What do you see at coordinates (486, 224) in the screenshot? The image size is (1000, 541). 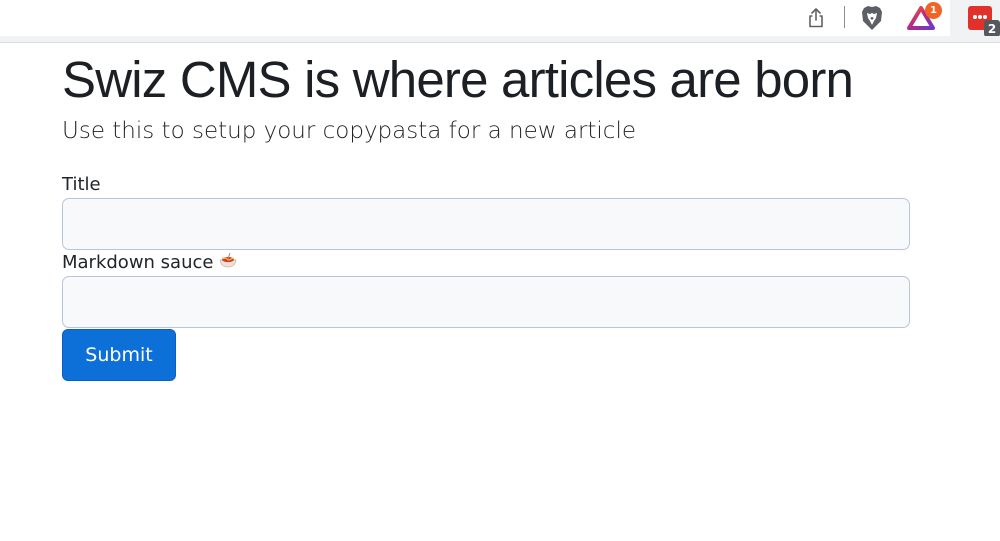 I see `title-input` at bounding box center [486, 224].